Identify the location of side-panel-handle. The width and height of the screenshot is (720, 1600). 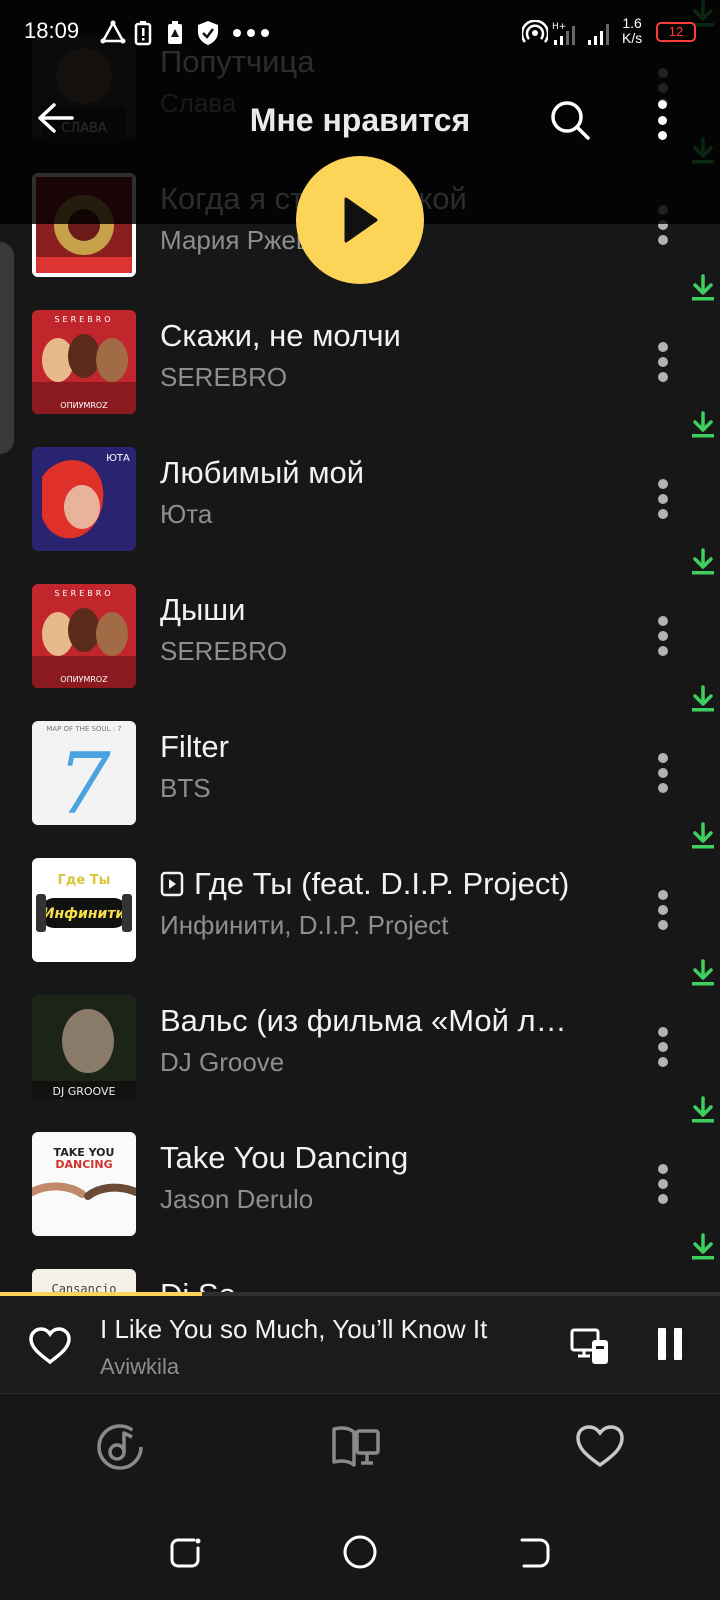
(7, 348).